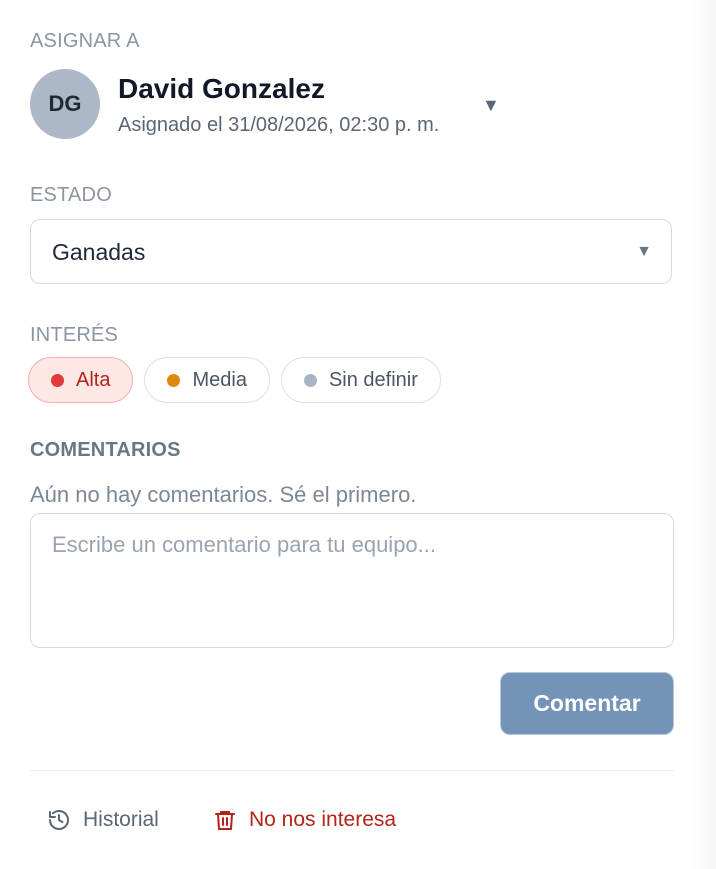 This screenshot has height=869, width=716. I want to click on interest-option-medium: Media, so click(207, 380).